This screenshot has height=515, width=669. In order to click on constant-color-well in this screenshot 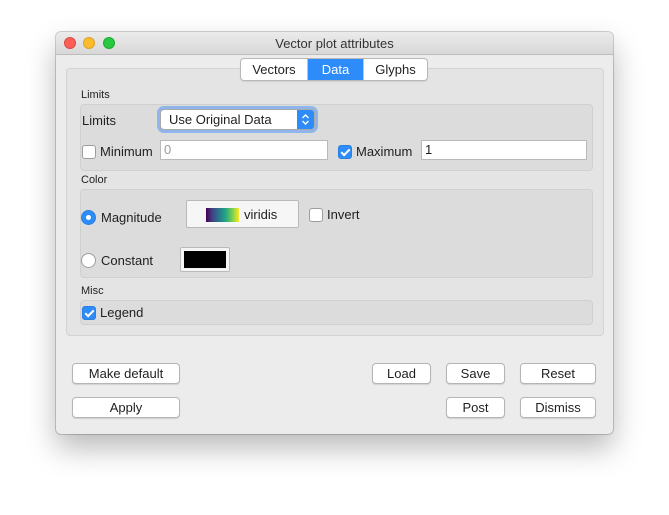, I will do `click(205, 259)`.